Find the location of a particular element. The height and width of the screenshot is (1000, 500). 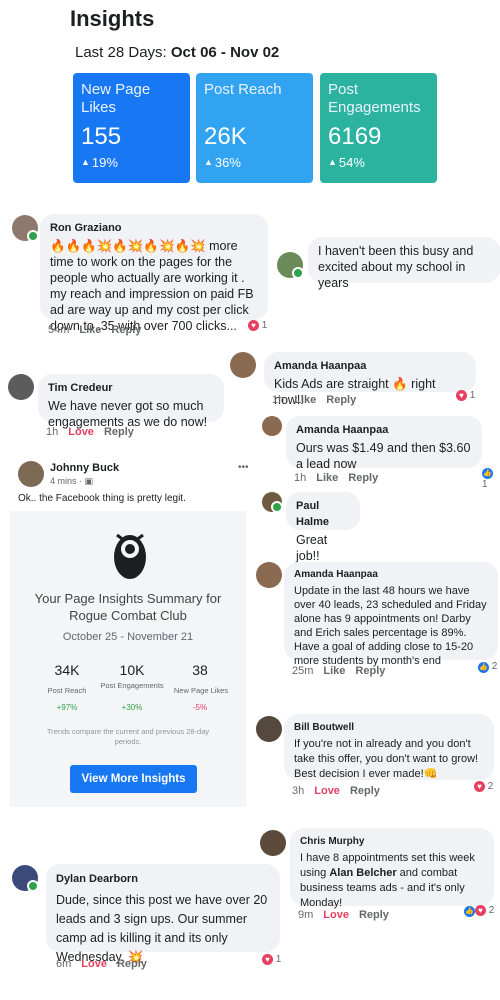

comment-text: Great job!! is located at coordinates (312, 548).